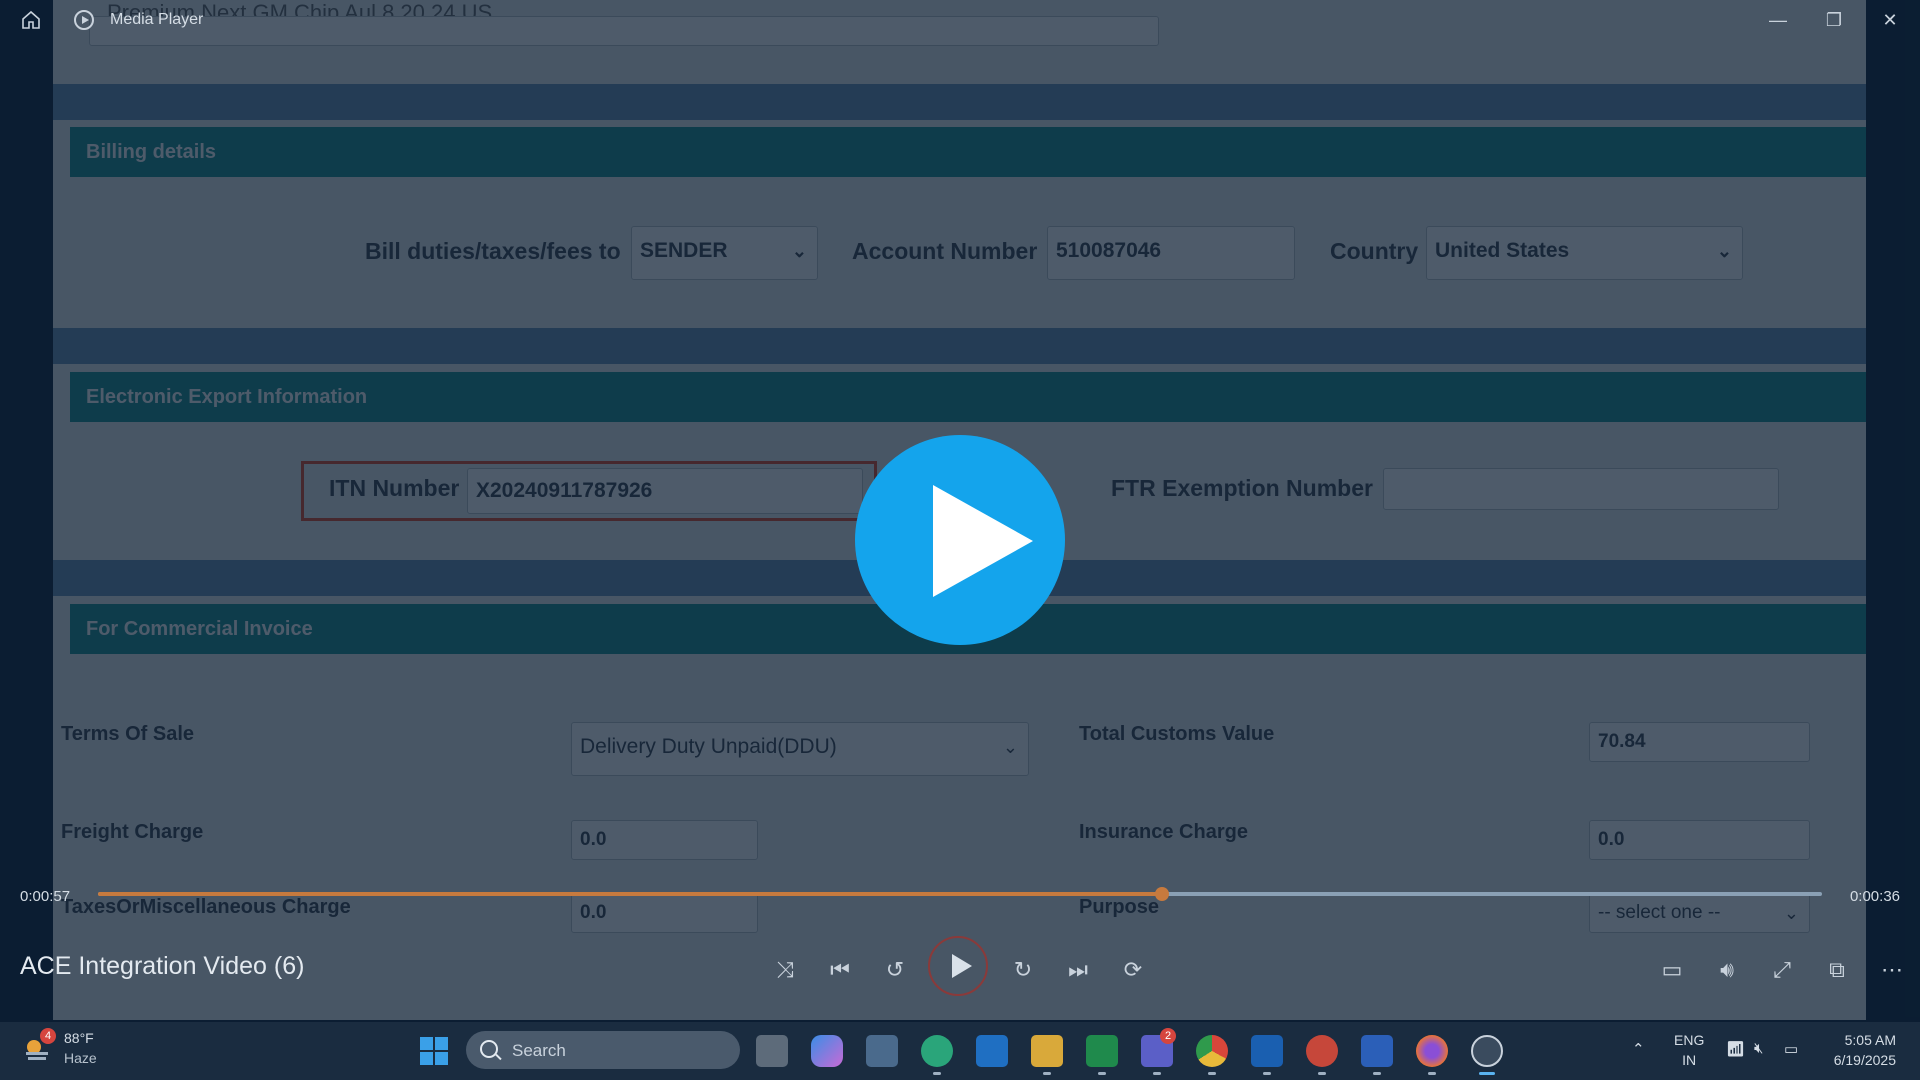  I want to click on itn-number-label: ITN Number, so click(394, 488).